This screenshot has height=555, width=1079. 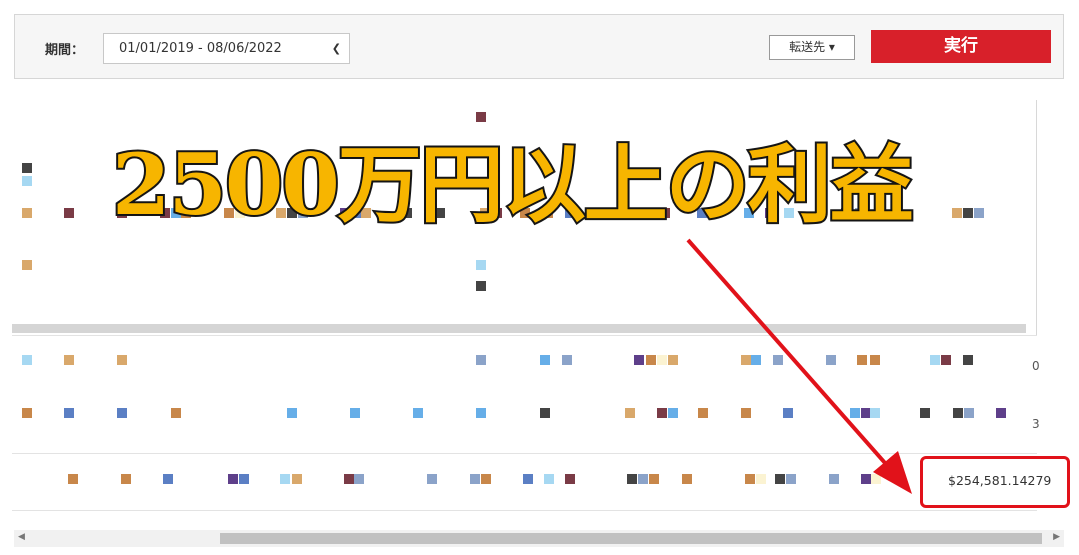 I want to click on red-arrow-icon, so click(x=799, y=366).